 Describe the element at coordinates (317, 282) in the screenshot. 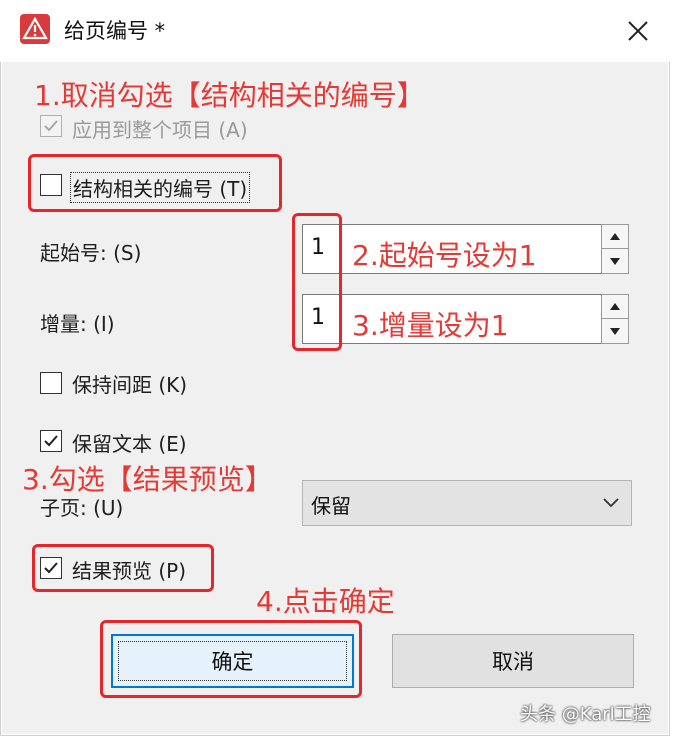

I see `highlight-box-numbers` at that location.